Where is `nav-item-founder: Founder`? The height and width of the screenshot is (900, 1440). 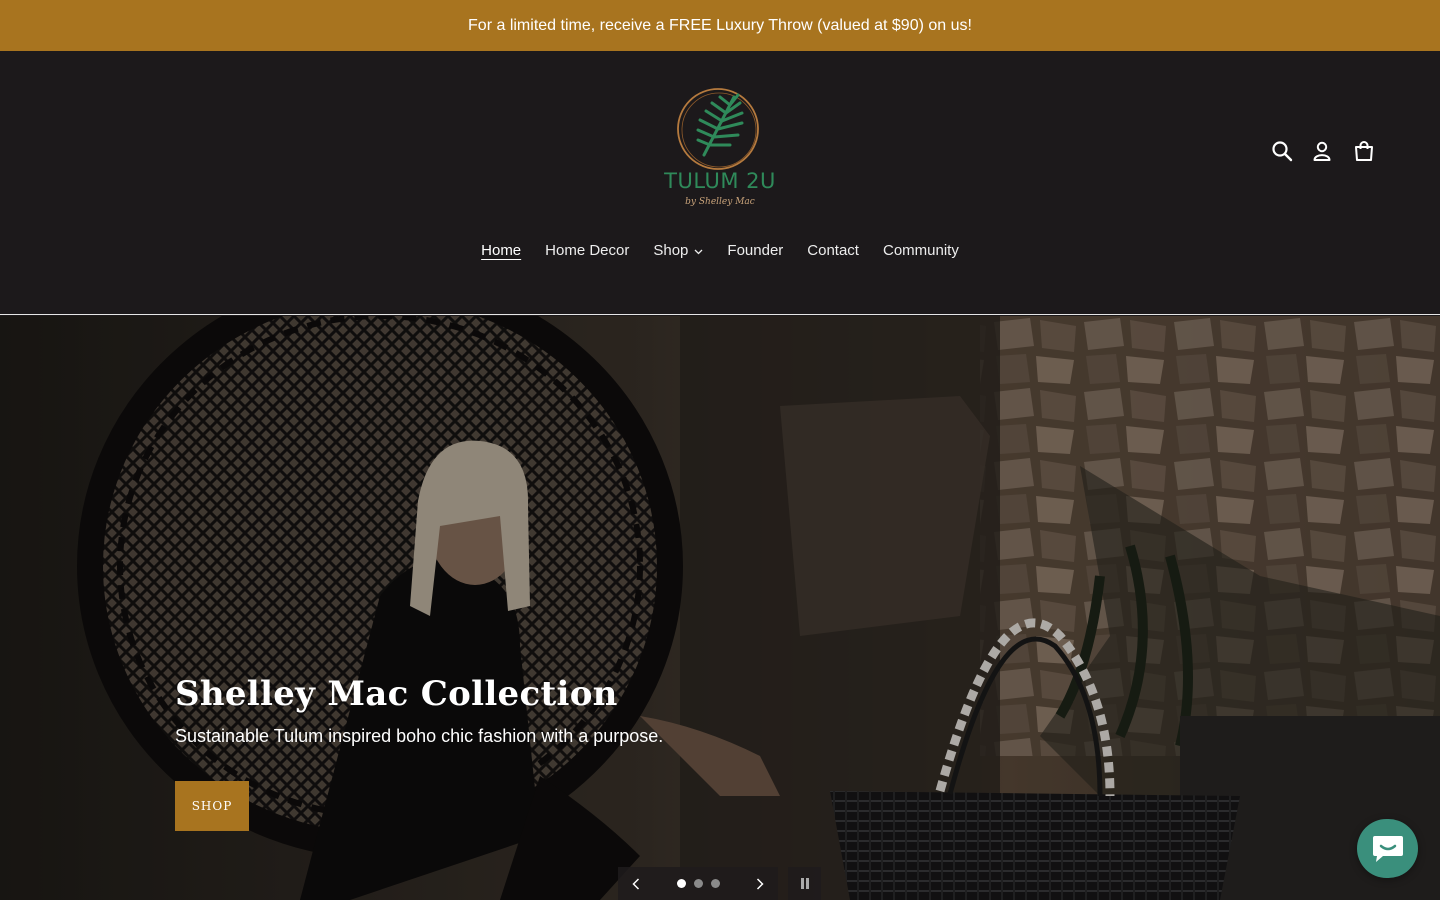 nav-item-founder: Founder is located at coordinates (755, 250).